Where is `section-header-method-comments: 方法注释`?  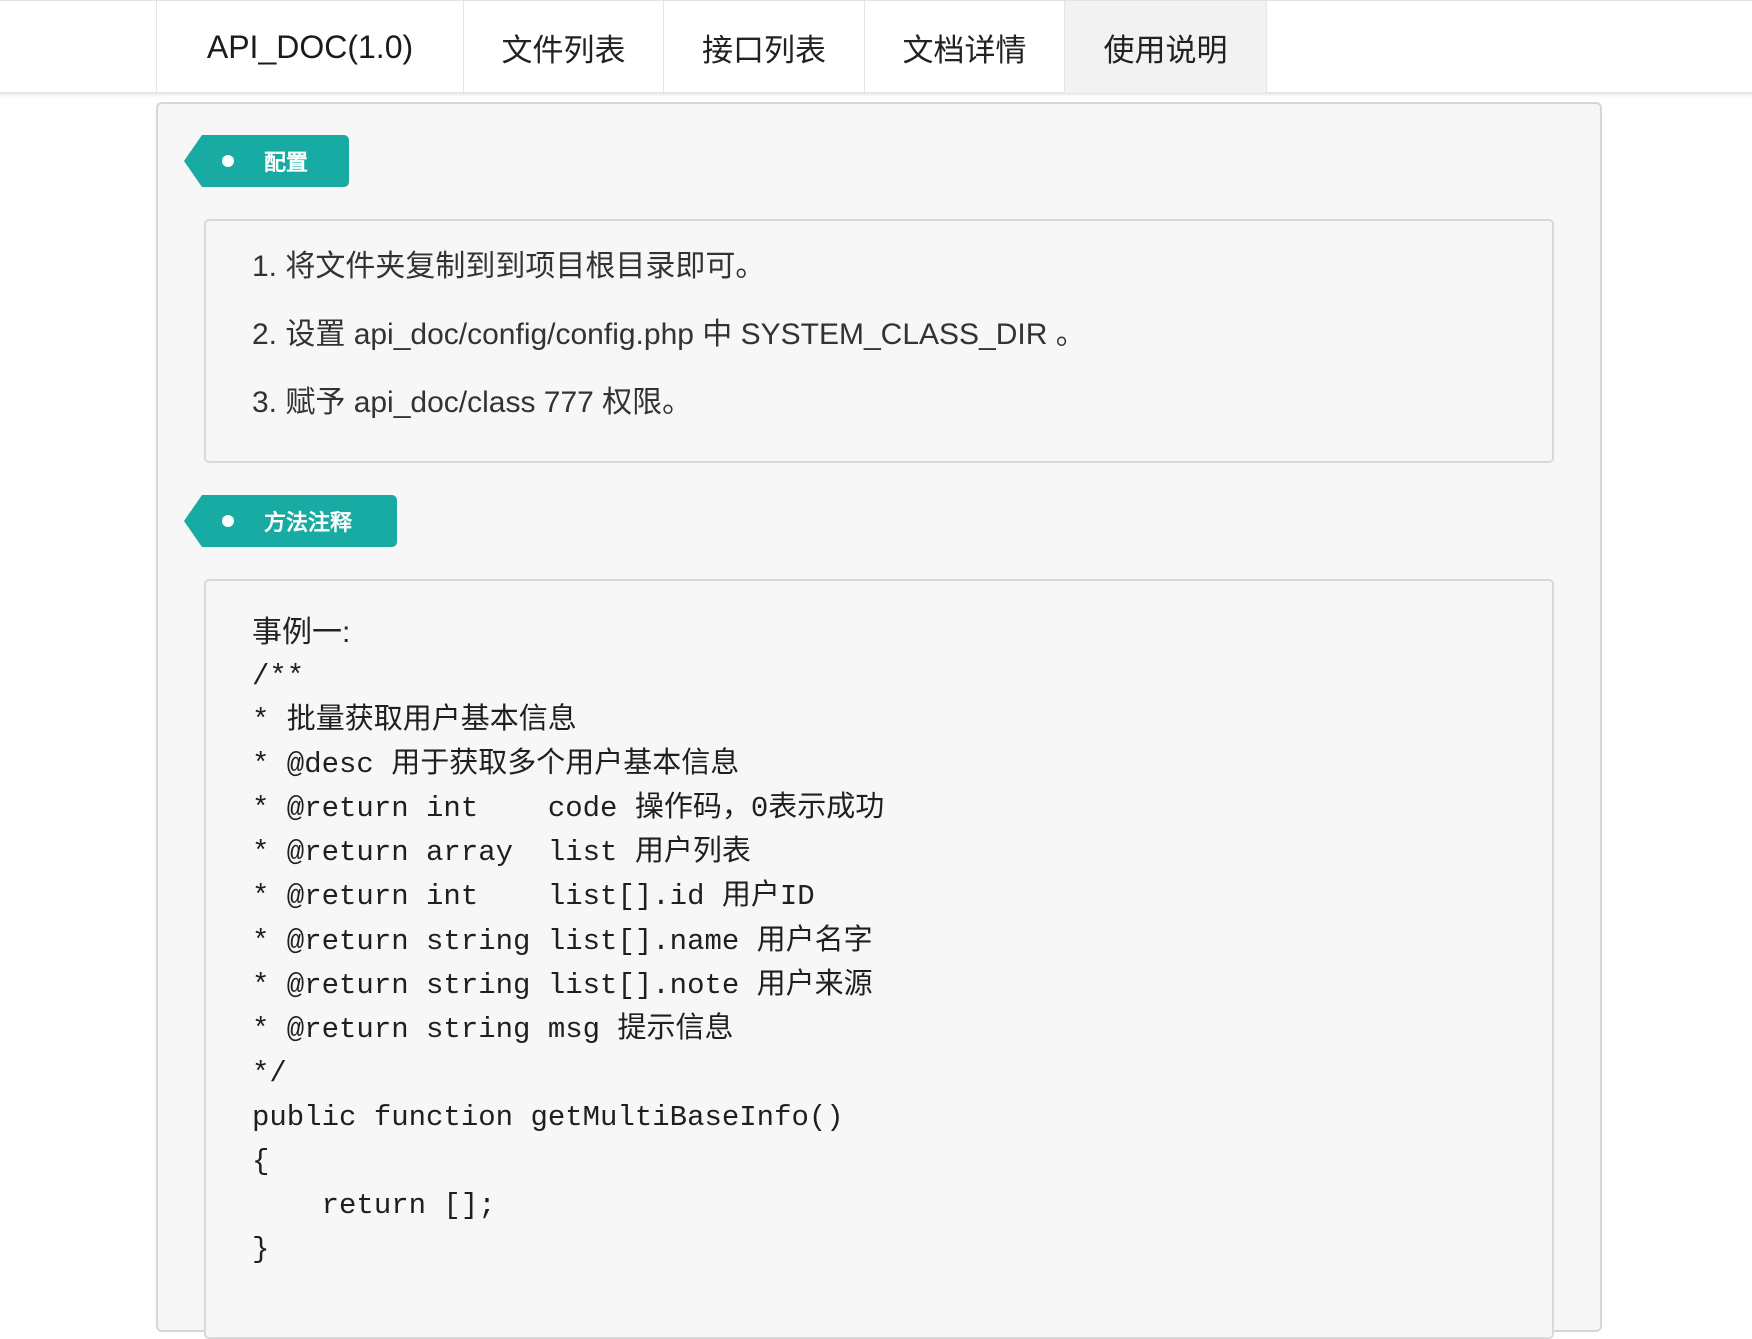 section-header-method-comments: 方法注释 is located at coordinates (290, 521).